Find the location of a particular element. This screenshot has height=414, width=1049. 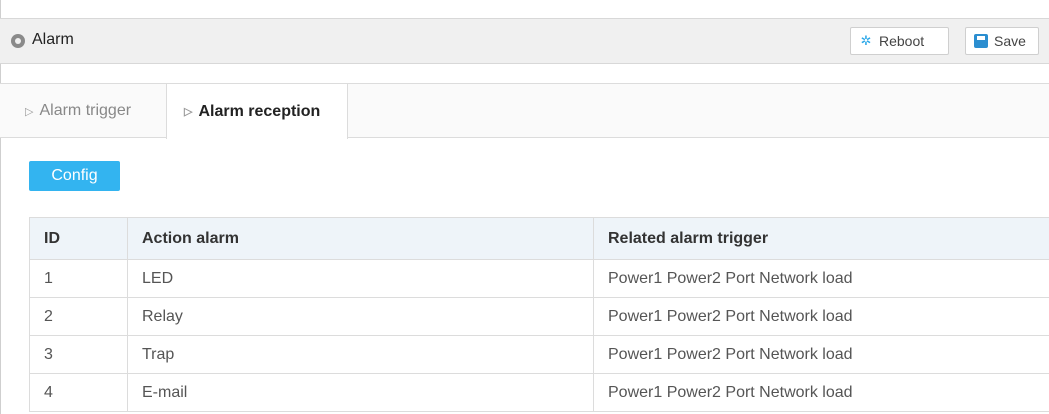

cell-action: E-mail is located at coordinates (360, 392).